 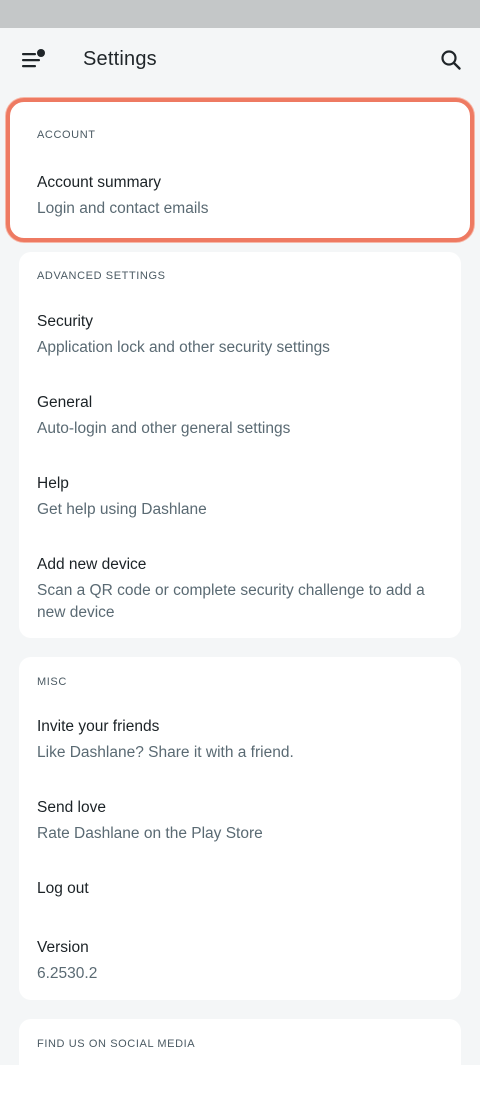 I want to click on menu-button, so click(x=33, y=60).